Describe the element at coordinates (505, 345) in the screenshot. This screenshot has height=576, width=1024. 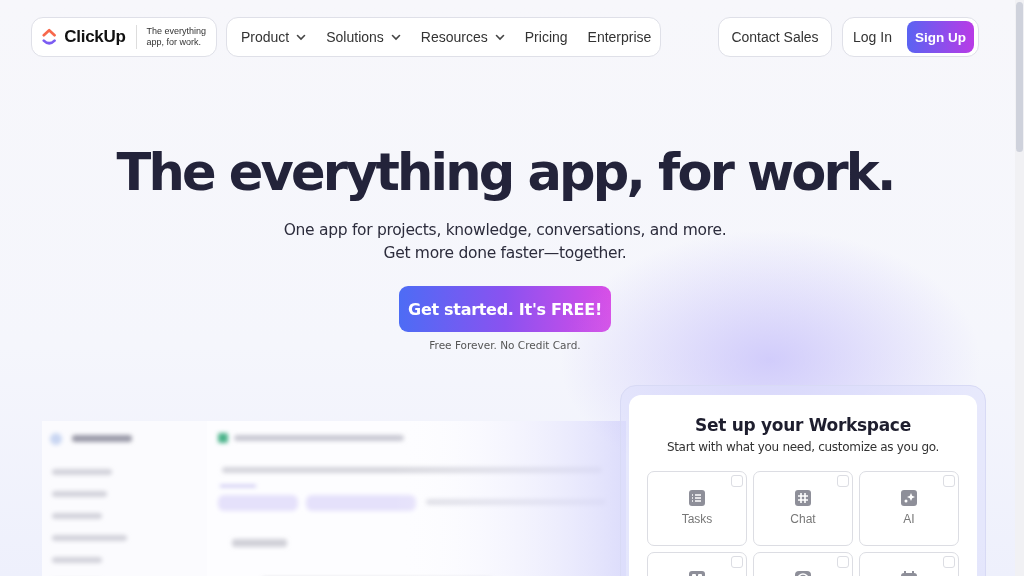
I see `cta-note: Free Forever. No Credit Card.` at that location.